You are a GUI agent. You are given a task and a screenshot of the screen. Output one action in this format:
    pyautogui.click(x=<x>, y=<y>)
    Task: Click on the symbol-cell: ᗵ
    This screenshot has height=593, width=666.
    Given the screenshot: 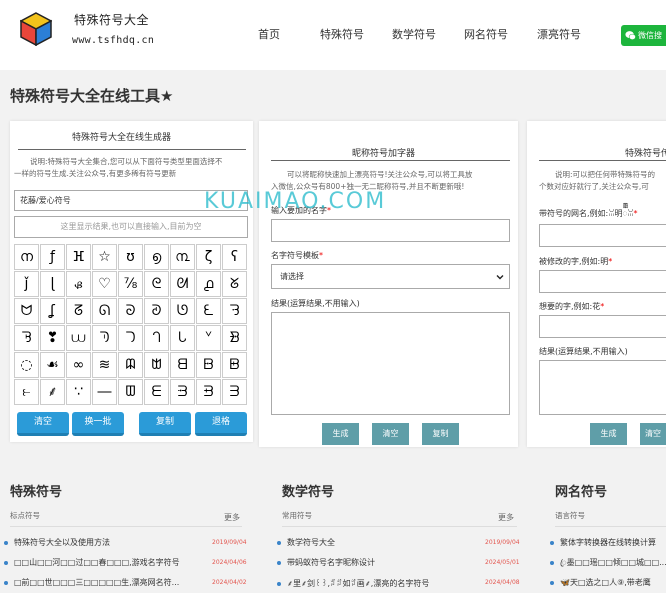 What is the action you would take?
    pyautogui.click(x=130, y=392)
    